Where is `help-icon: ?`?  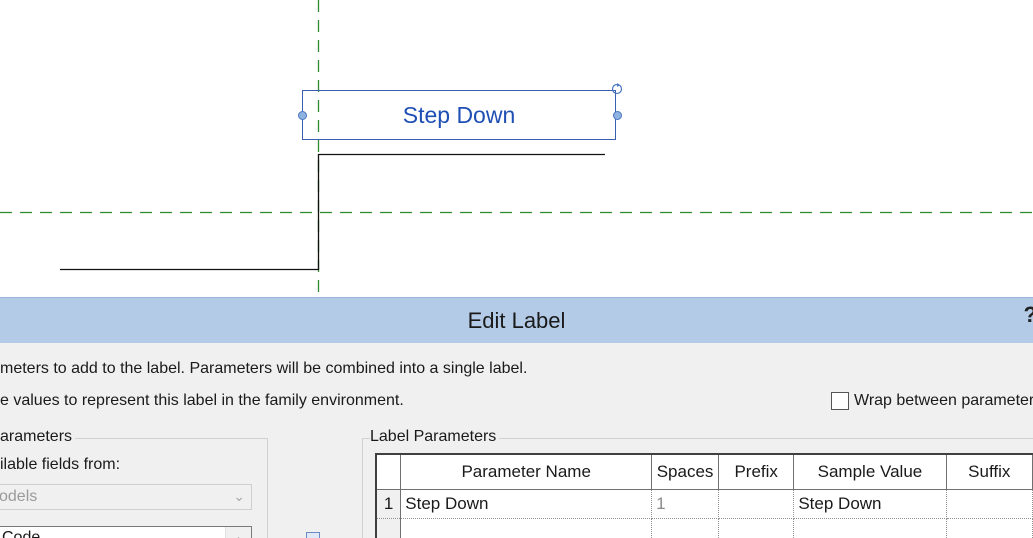 help-icon: ? is located at coordinates (1028, 315).